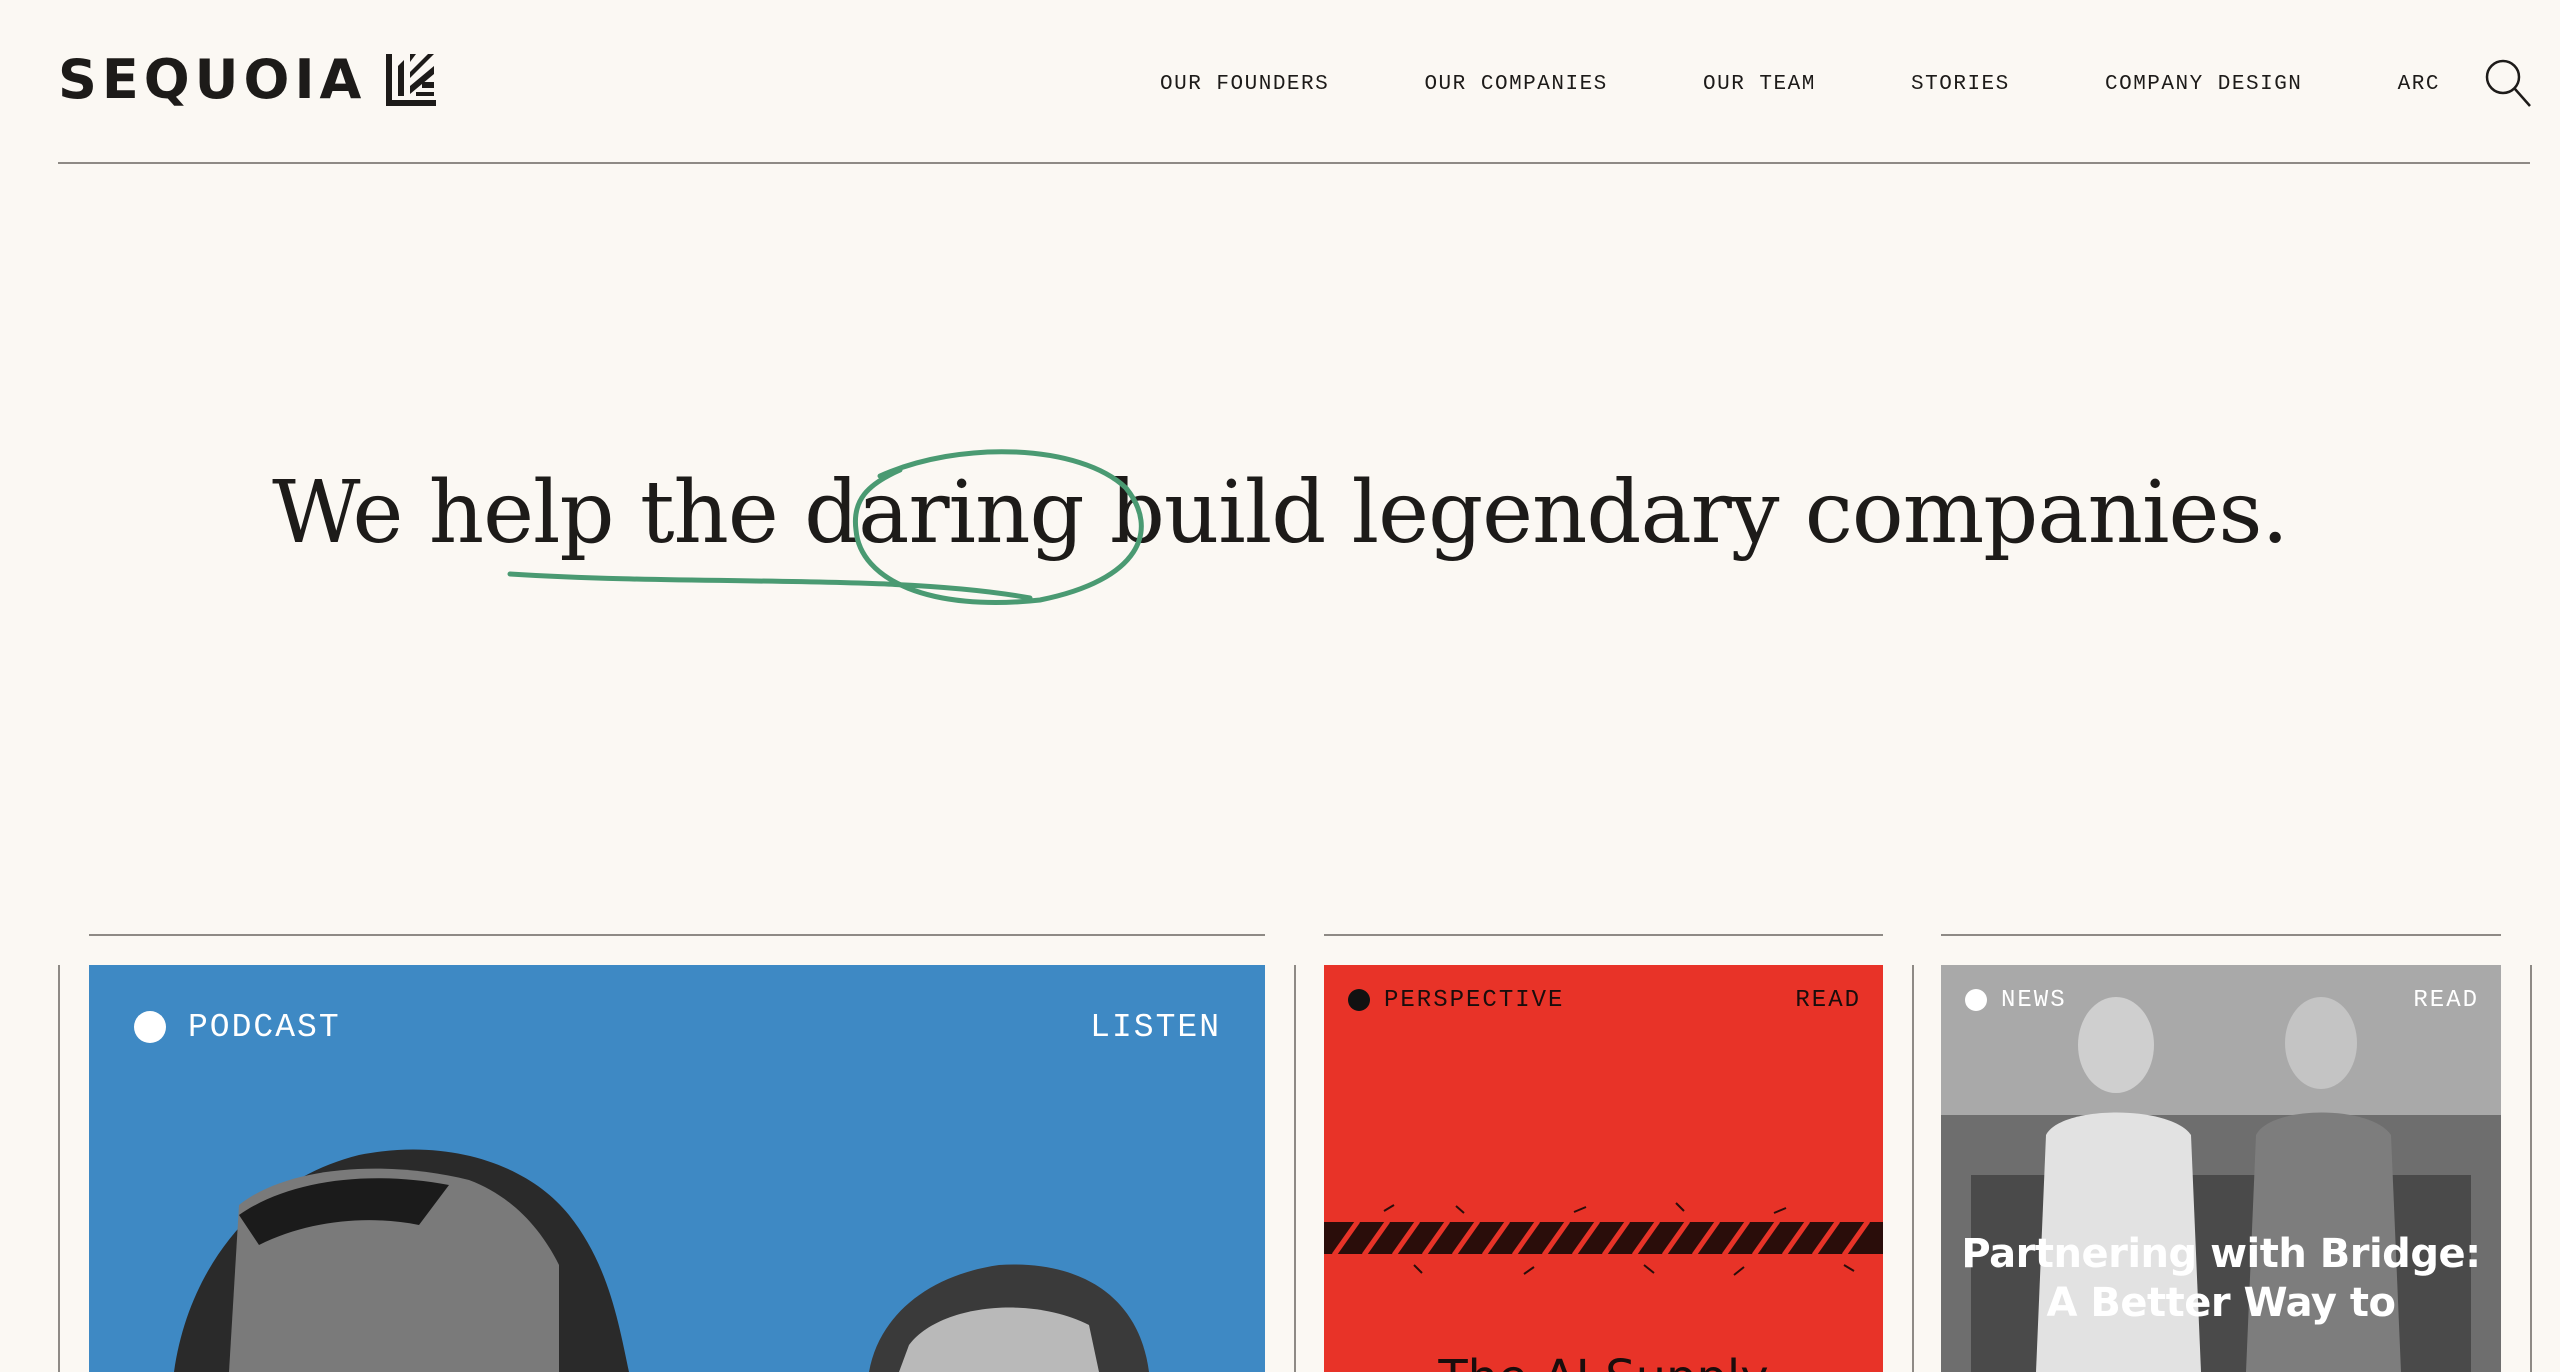 The height and width of the screenshot is (1372, 2560). What do you see at coordinates (1515, 84) in the screenshot?
I see `nav-our-companies: OUR COMPANIES` at bounding box center [1515, 84].